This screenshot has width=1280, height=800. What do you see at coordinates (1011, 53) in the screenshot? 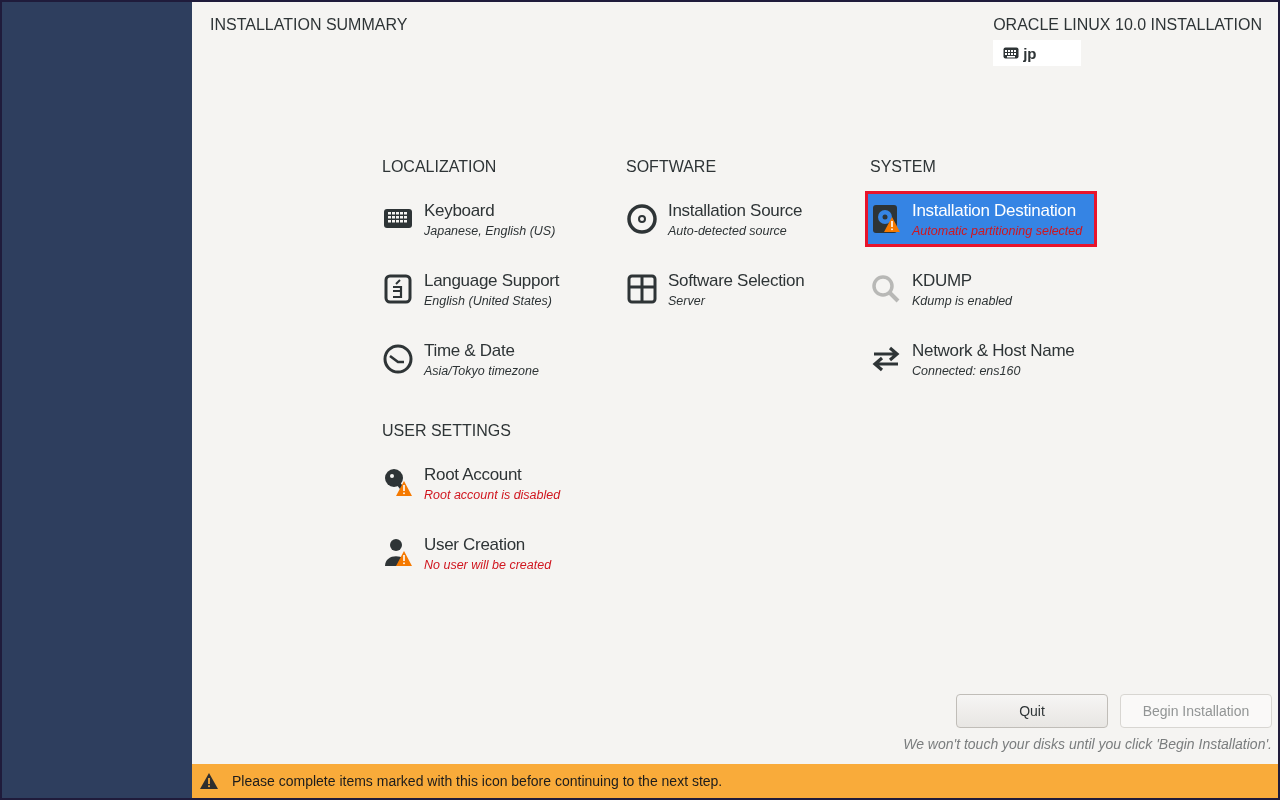
I see `keyboard-icon` at bounding box center [1011, 53].